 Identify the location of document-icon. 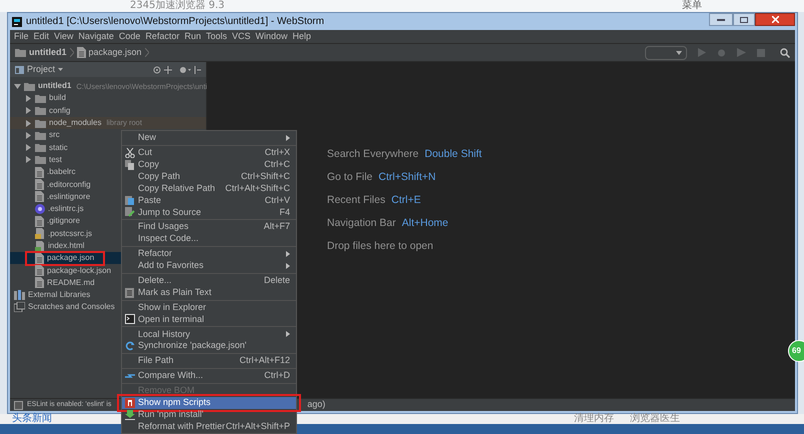
(130, 293).